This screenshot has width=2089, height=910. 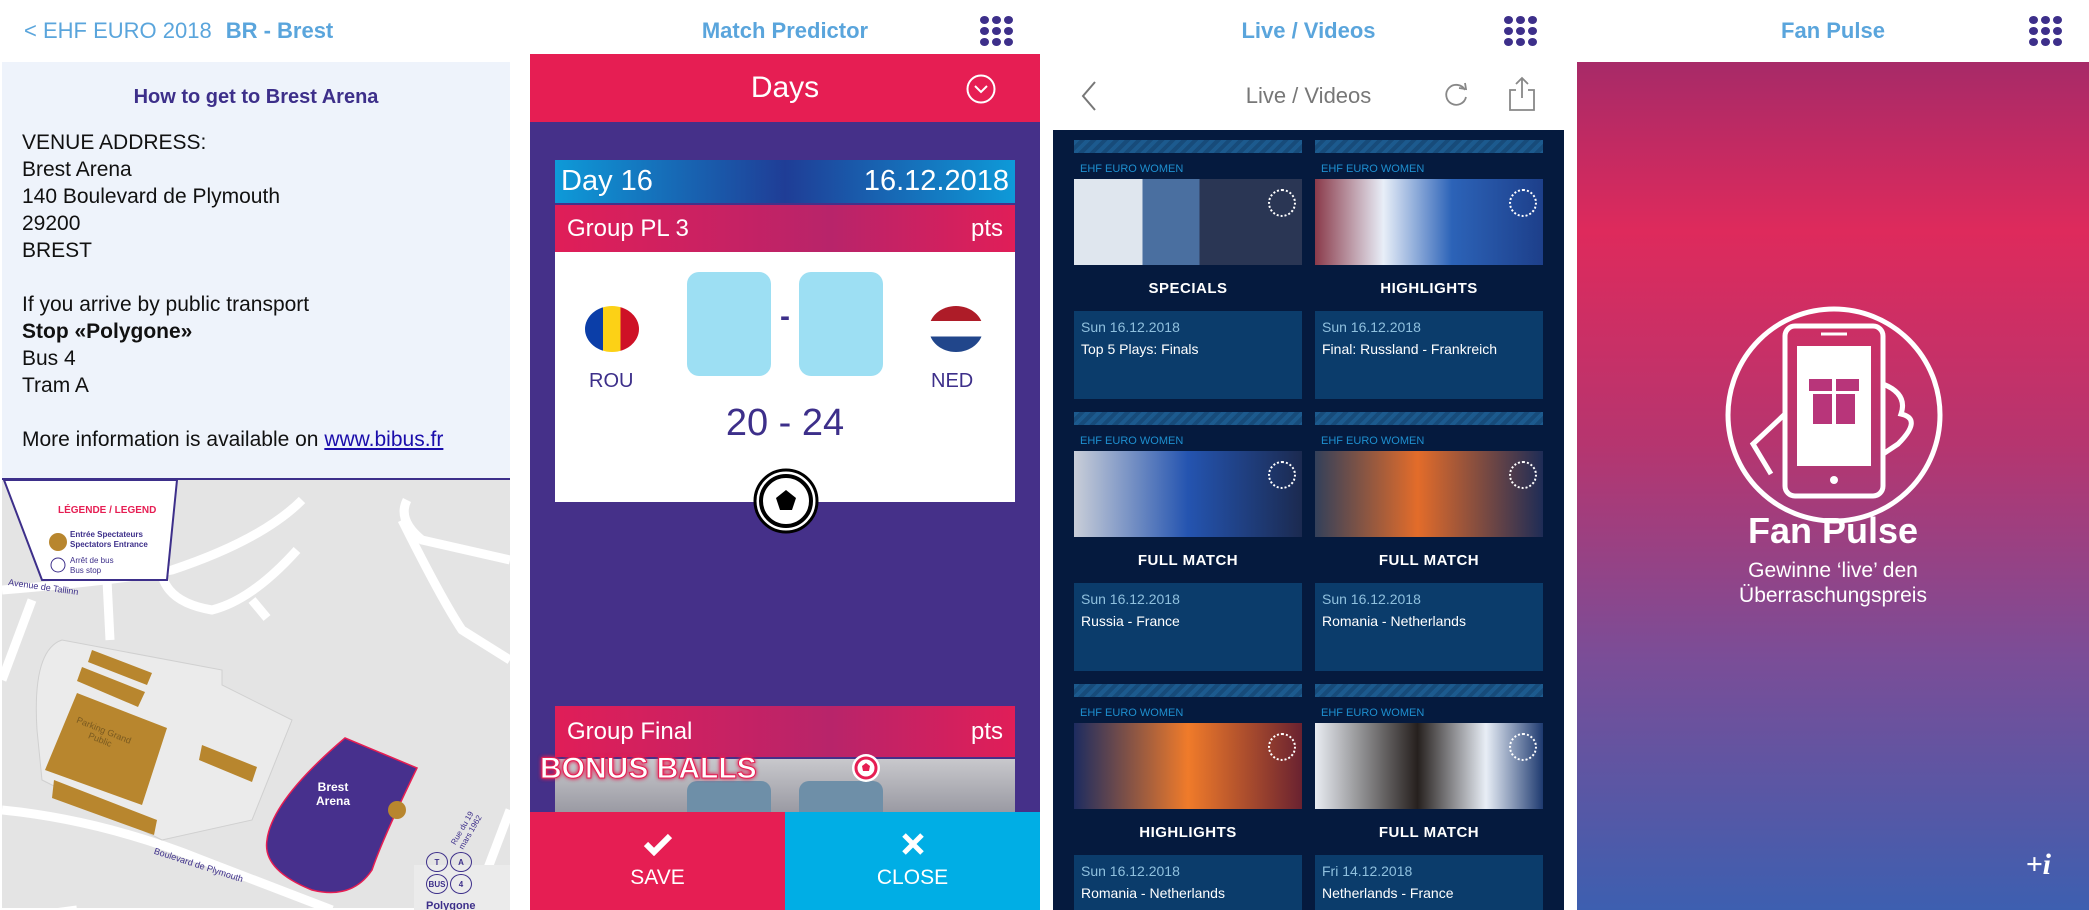 I want to click on bonus-input, so click(x=841, y=796).